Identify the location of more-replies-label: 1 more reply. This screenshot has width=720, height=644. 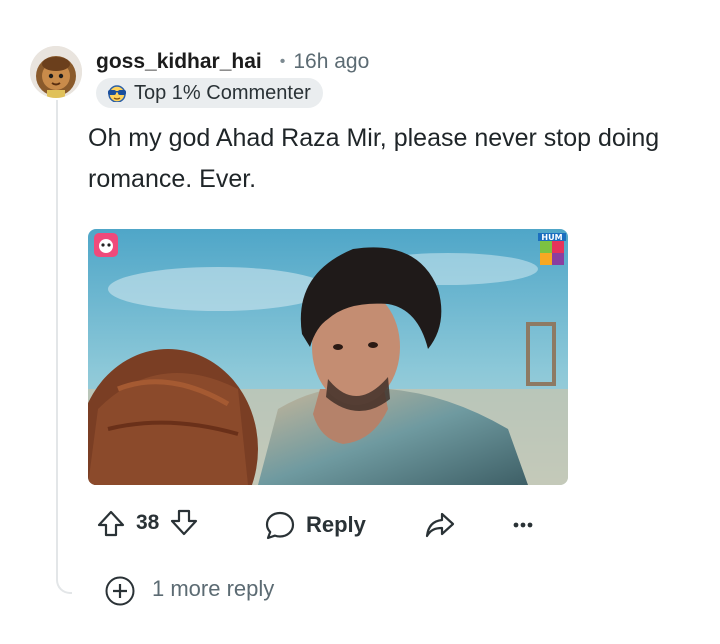
(213, 589).